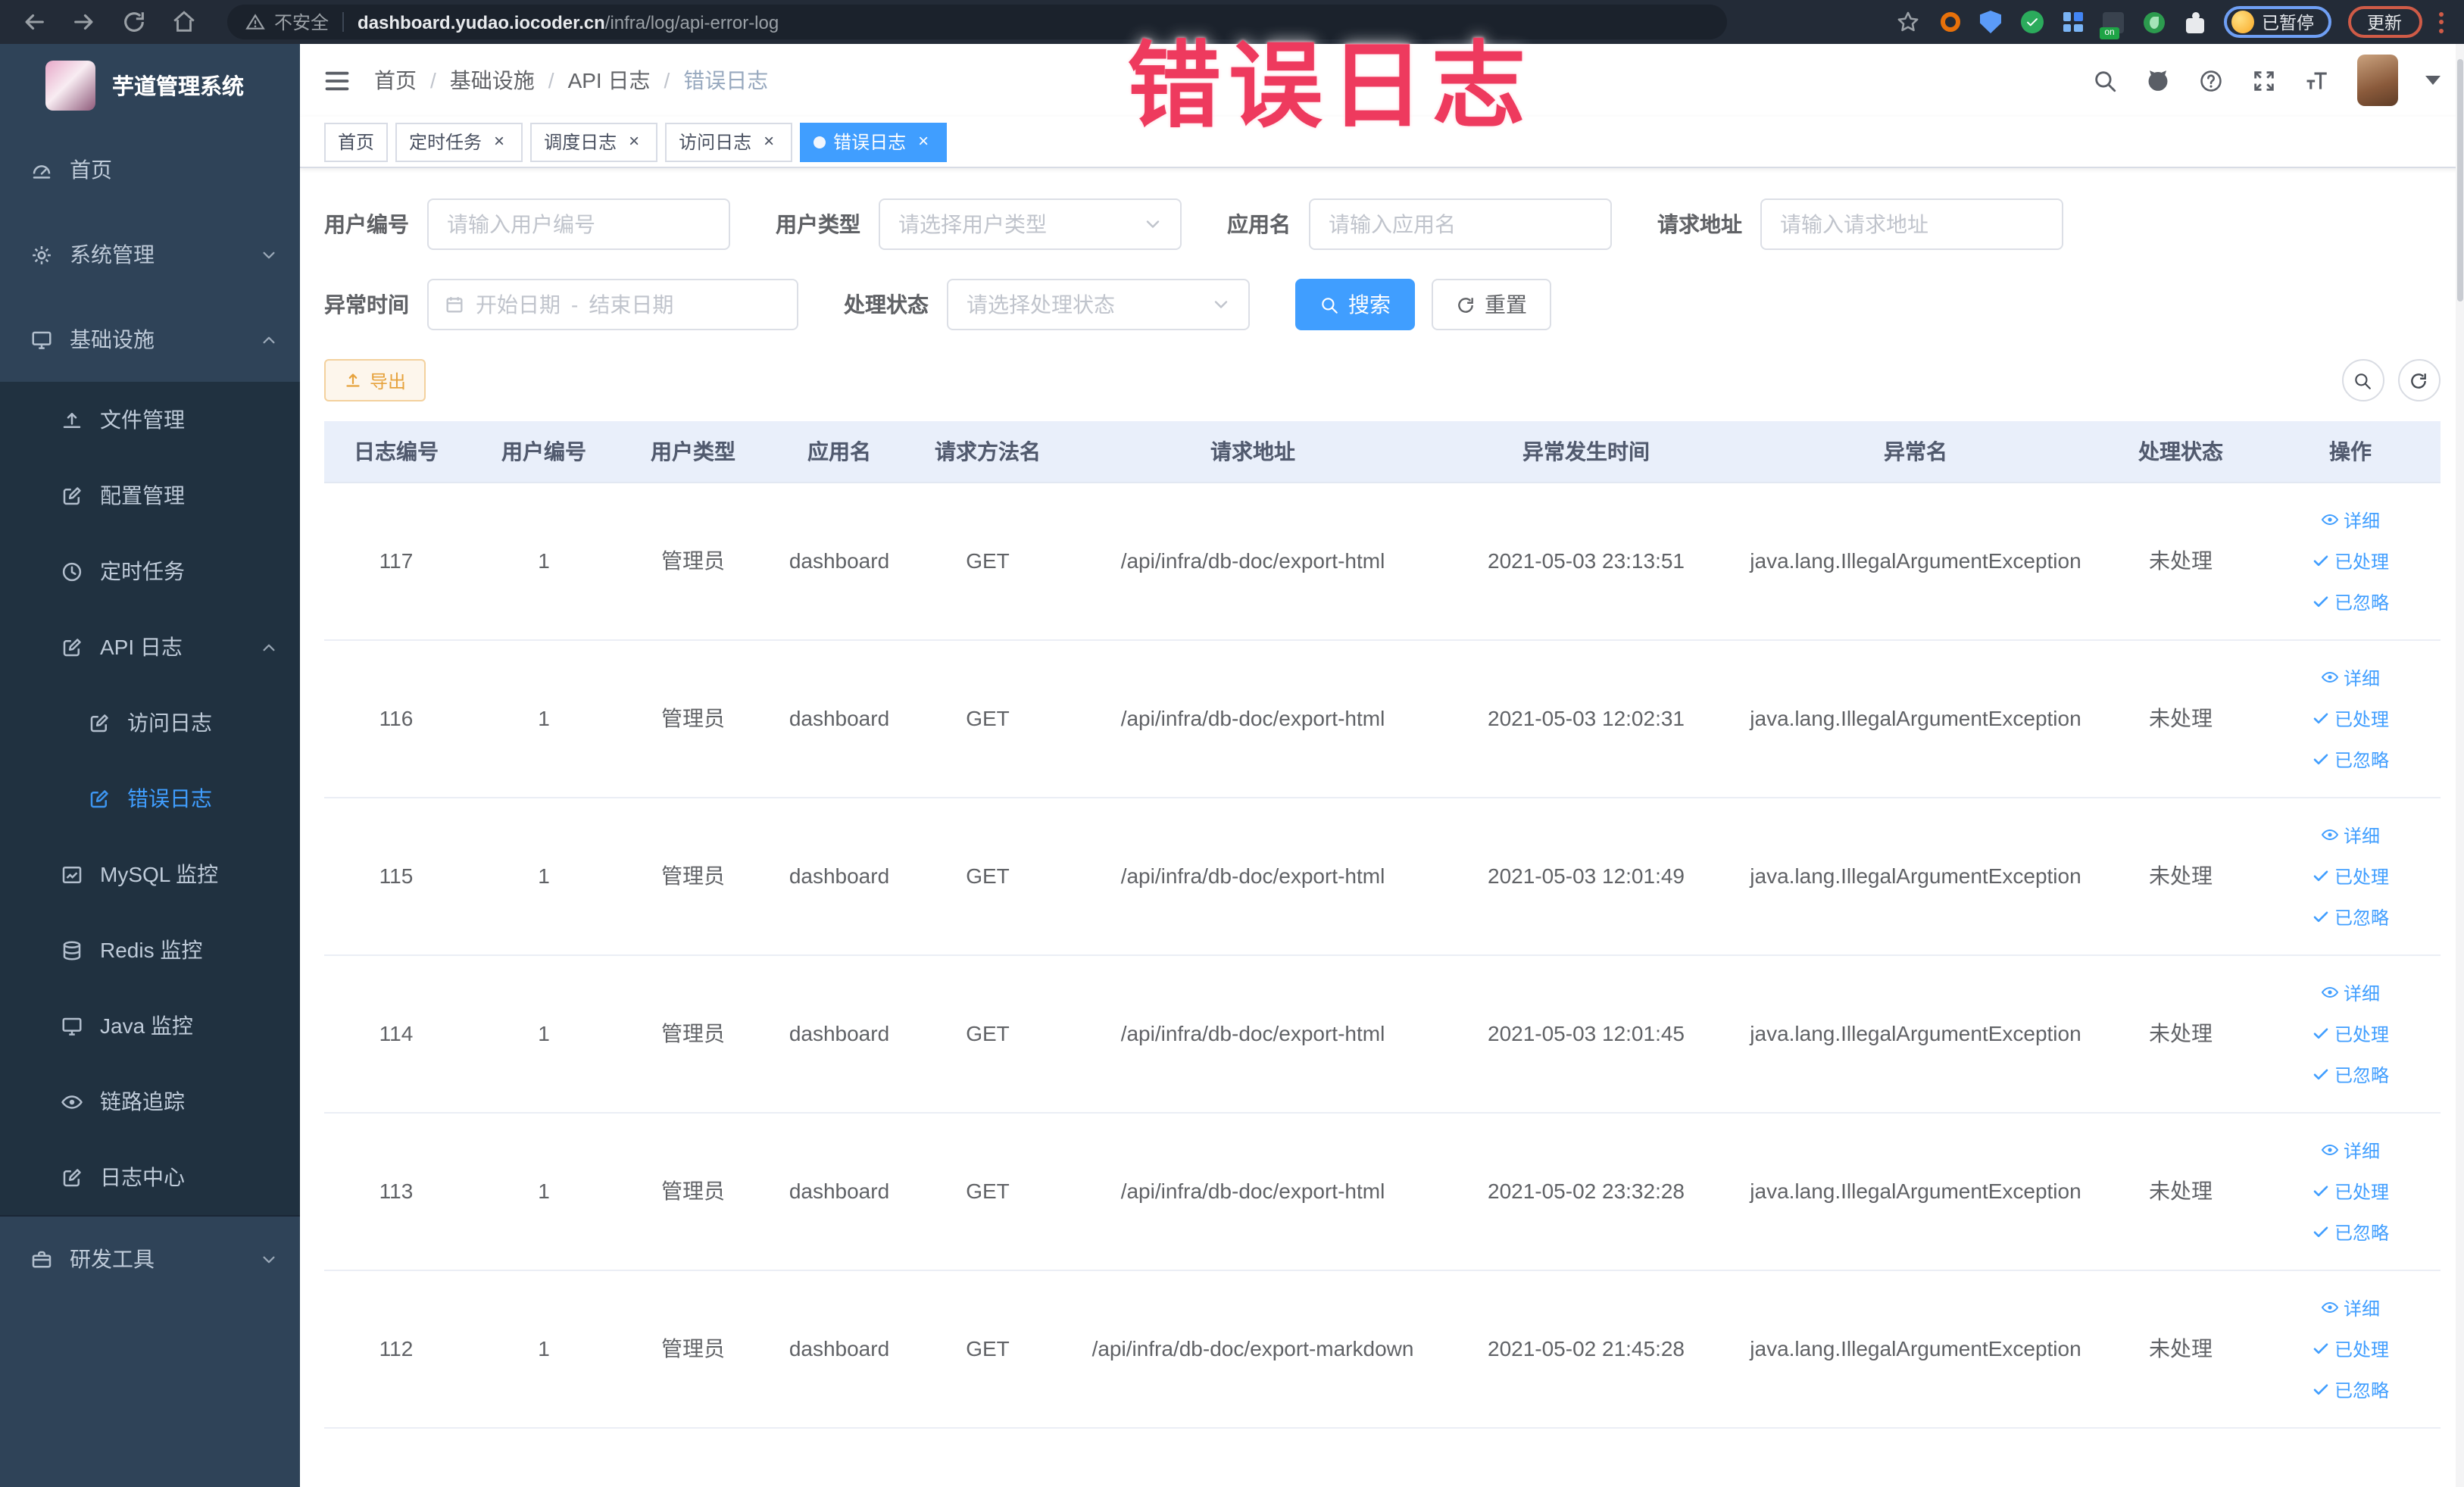 The image size is (2464, 1487). I want to click on eye-icon, so click(2330, 1307).